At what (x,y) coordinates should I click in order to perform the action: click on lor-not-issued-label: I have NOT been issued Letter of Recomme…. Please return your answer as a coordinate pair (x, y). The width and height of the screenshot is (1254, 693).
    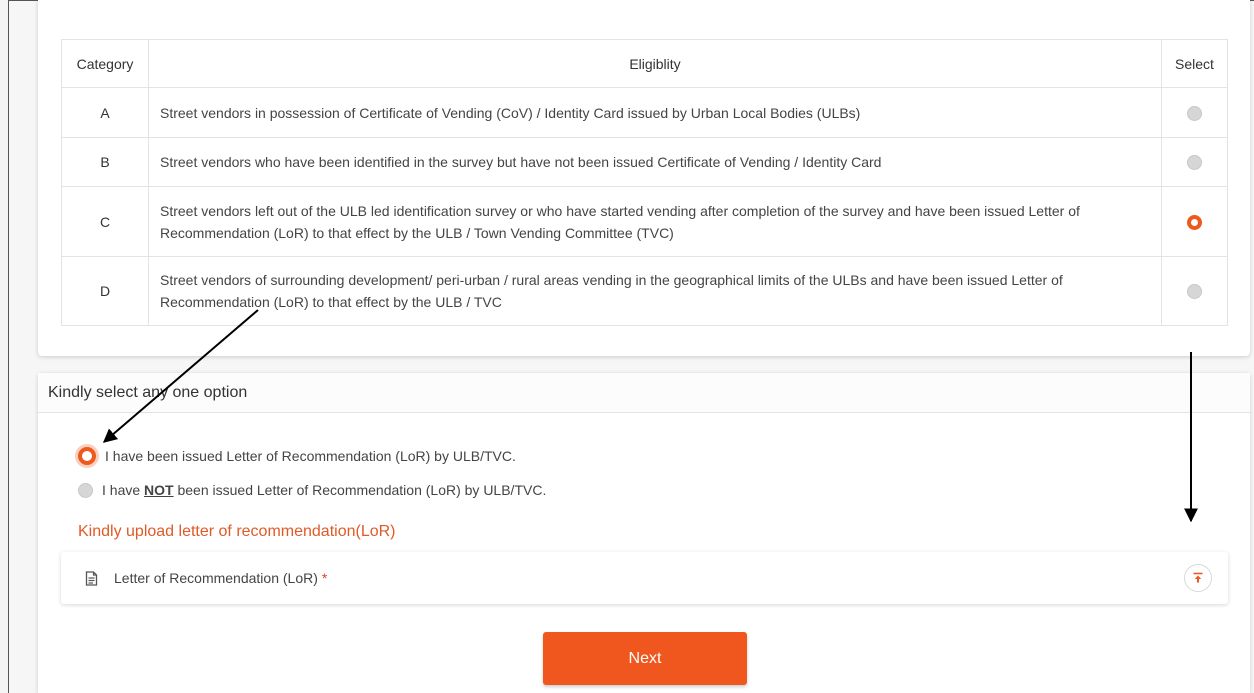
    Looking at the image, I should click on (324, 490).